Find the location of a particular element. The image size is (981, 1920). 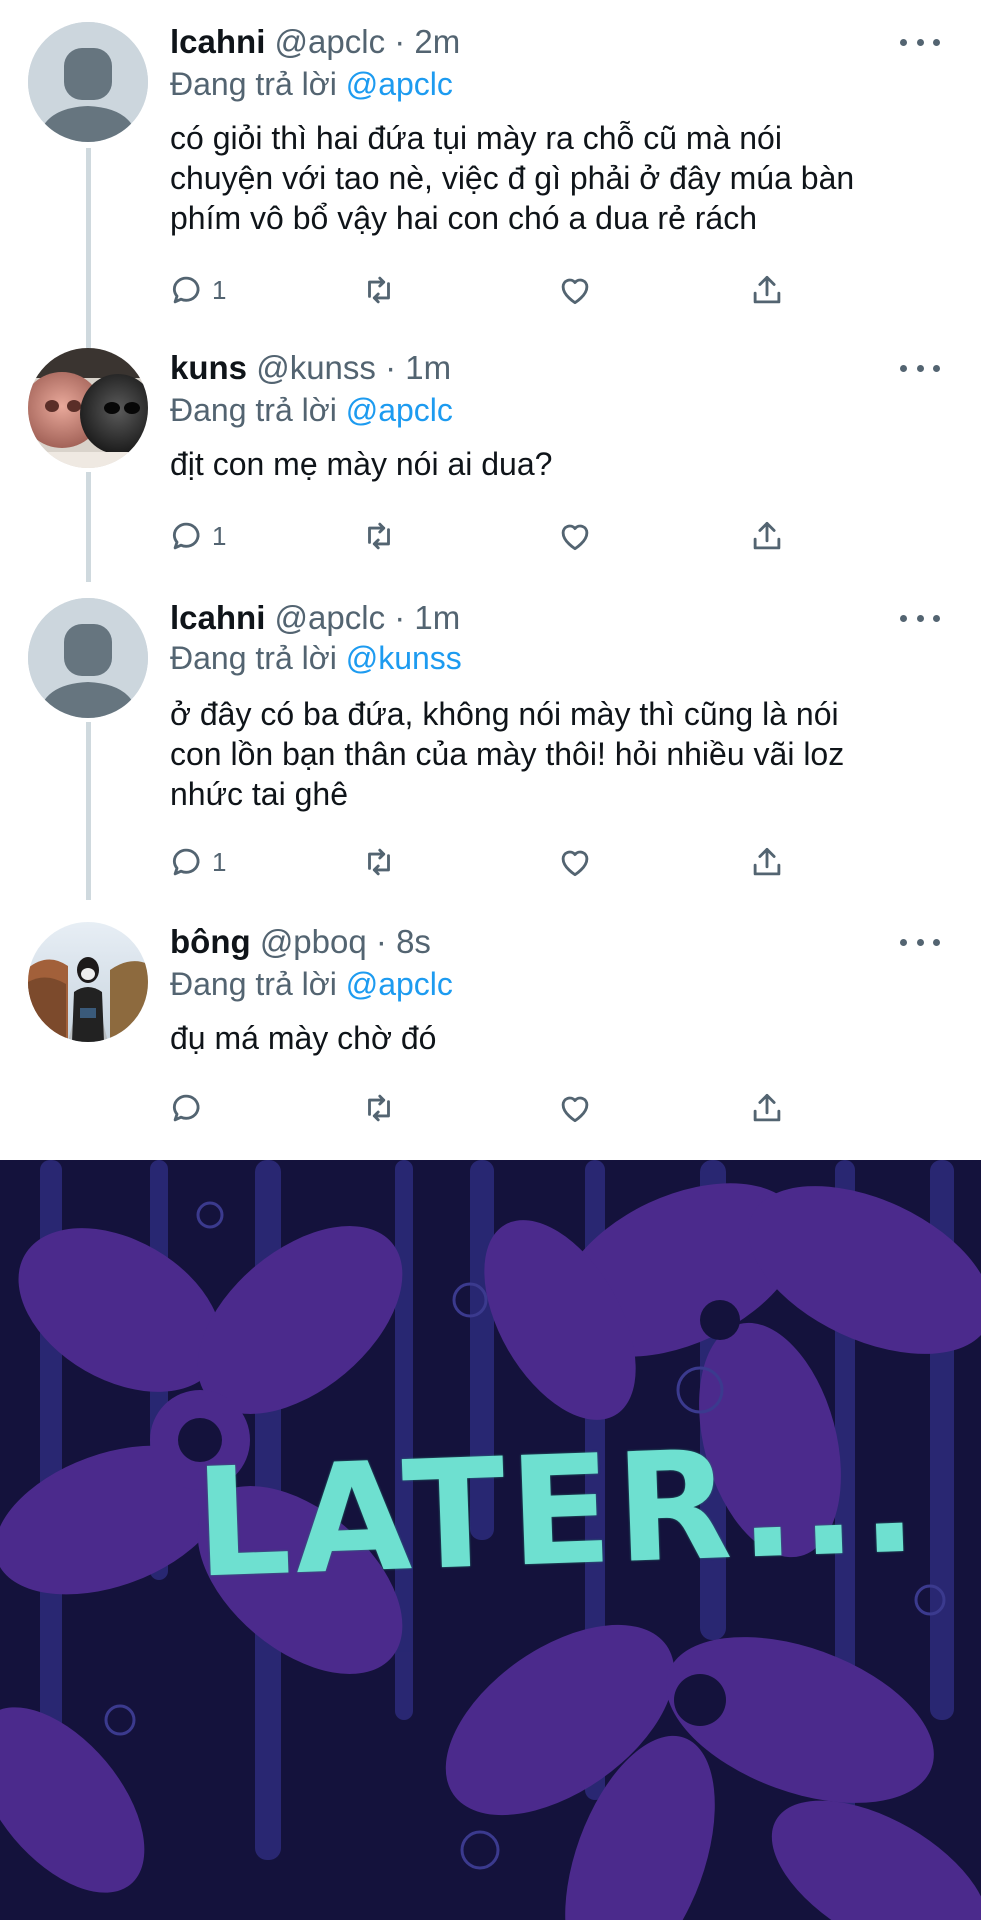

replying-to: Đang trả lời @kunss is located at coordinates (316, 658).